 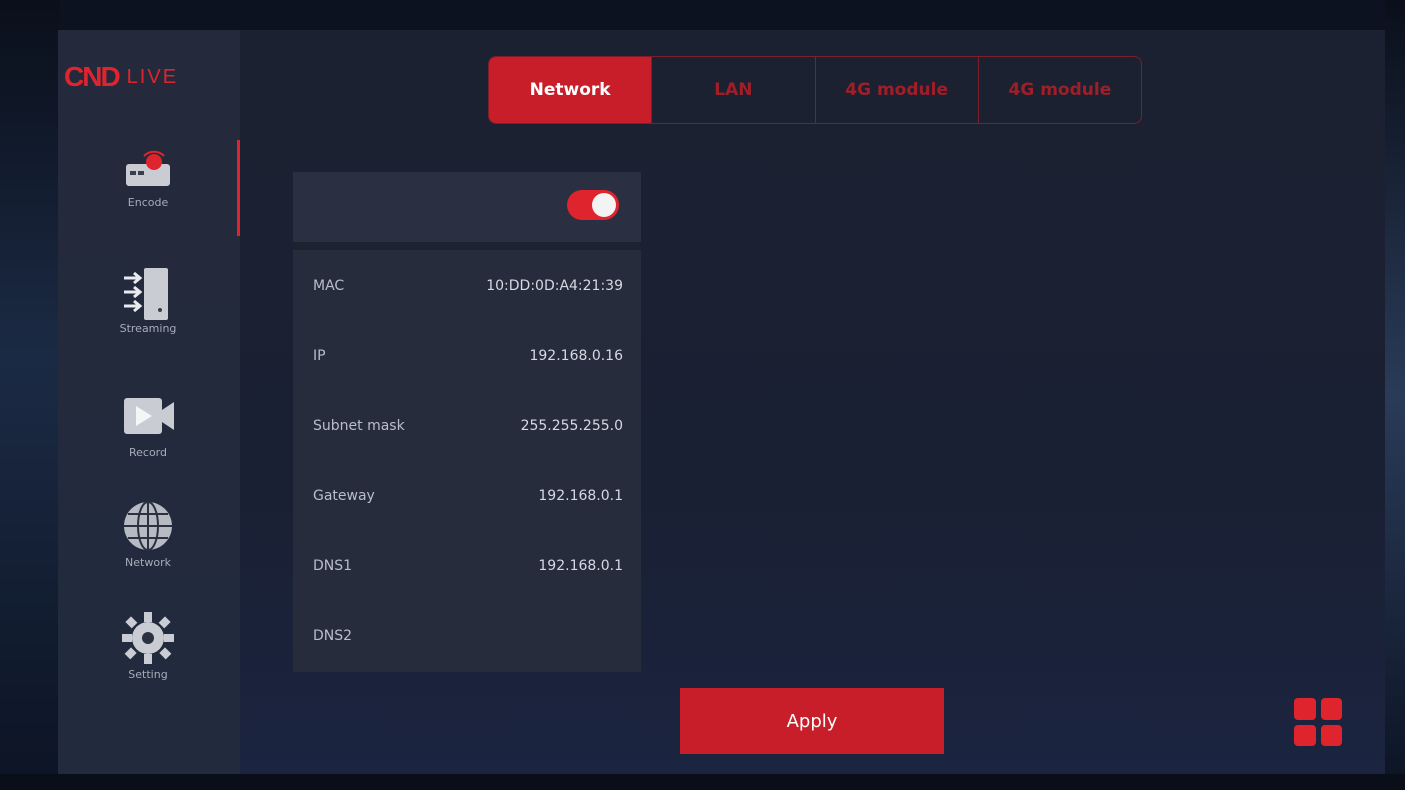 I want to click on background-right, so click(x=1395, y=395).